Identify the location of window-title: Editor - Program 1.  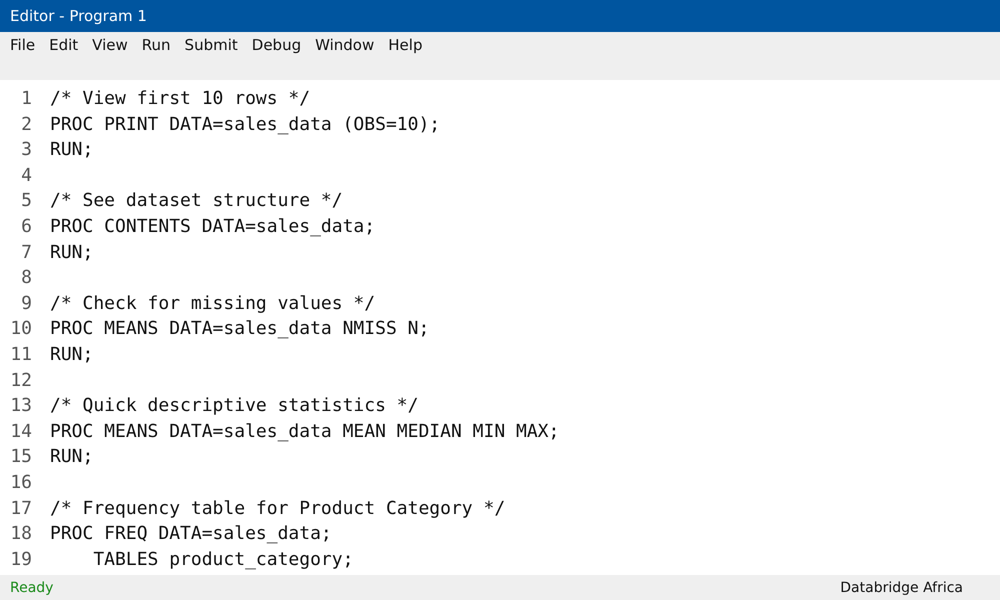
(78, 16).